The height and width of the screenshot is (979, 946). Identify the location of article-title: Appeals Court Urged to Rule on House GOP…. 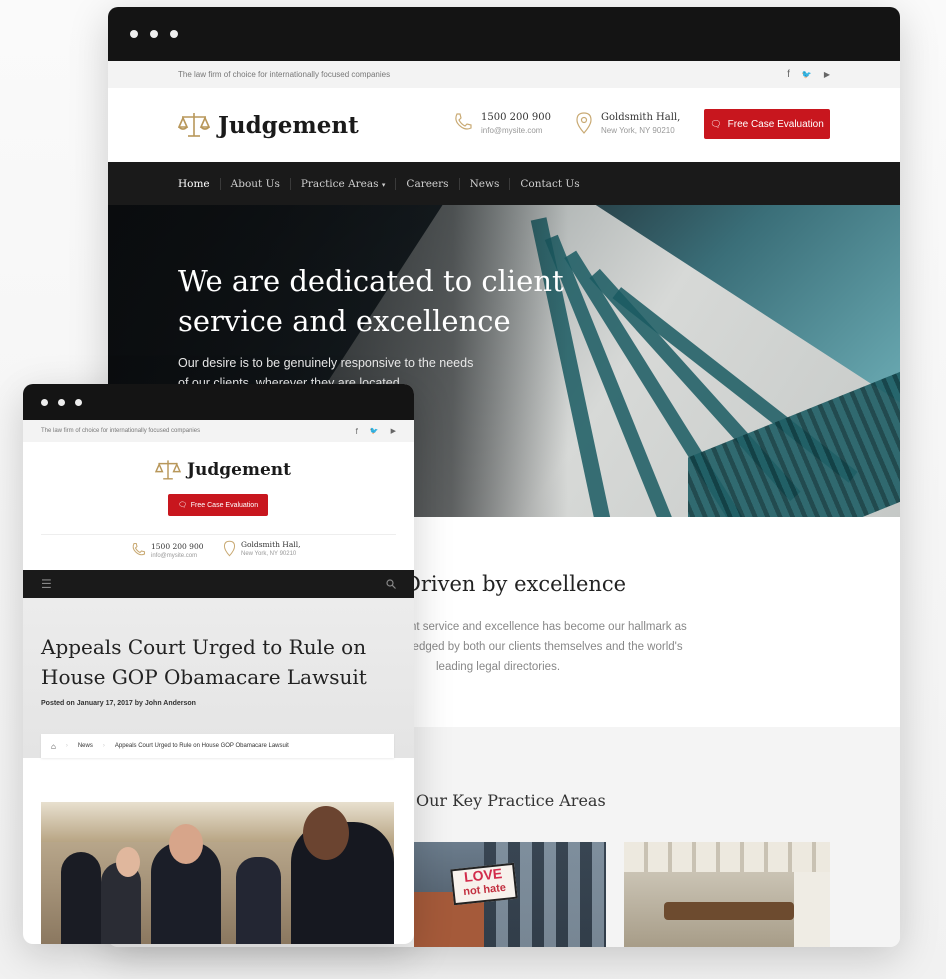
(204, 662).